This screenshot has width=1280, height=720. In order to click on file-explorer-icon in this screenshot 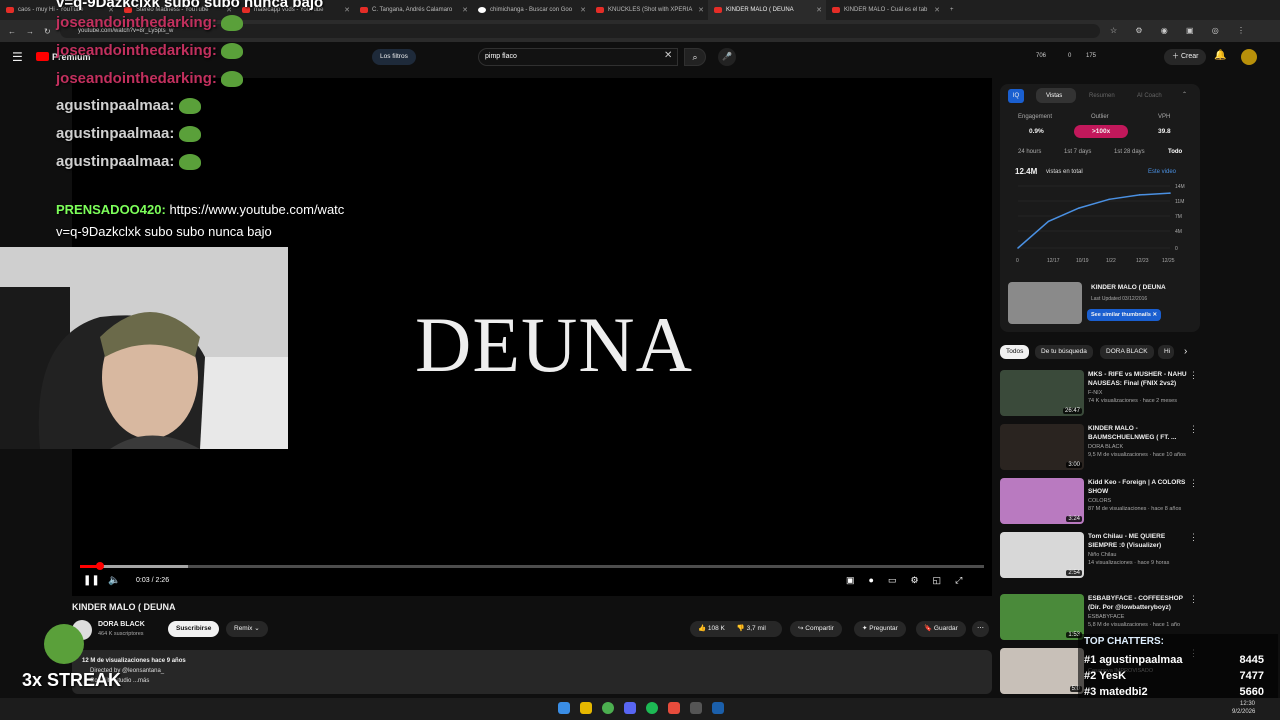, I will do `click(586, 708)`.